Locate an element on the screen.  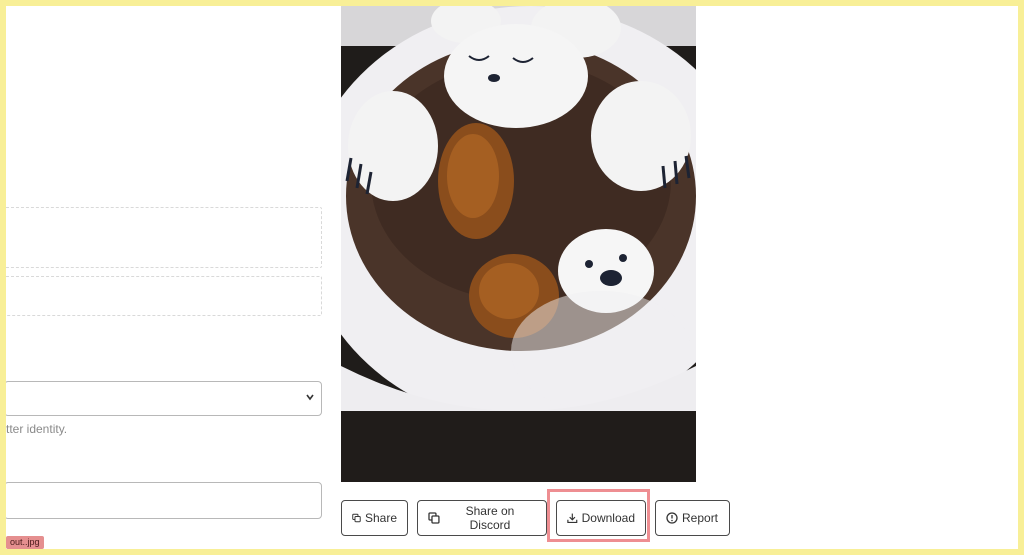
discord-label: Share on Discord is located at coordinates (490, 518).